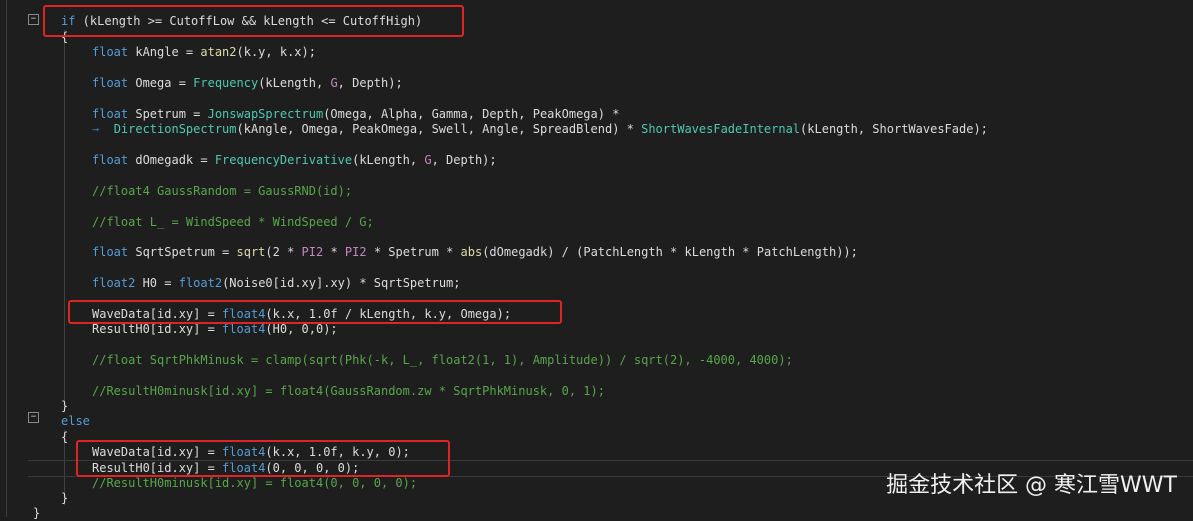 This screenshot has height=521, width=1193. I want to click on code-line: {, so click(64, 437).